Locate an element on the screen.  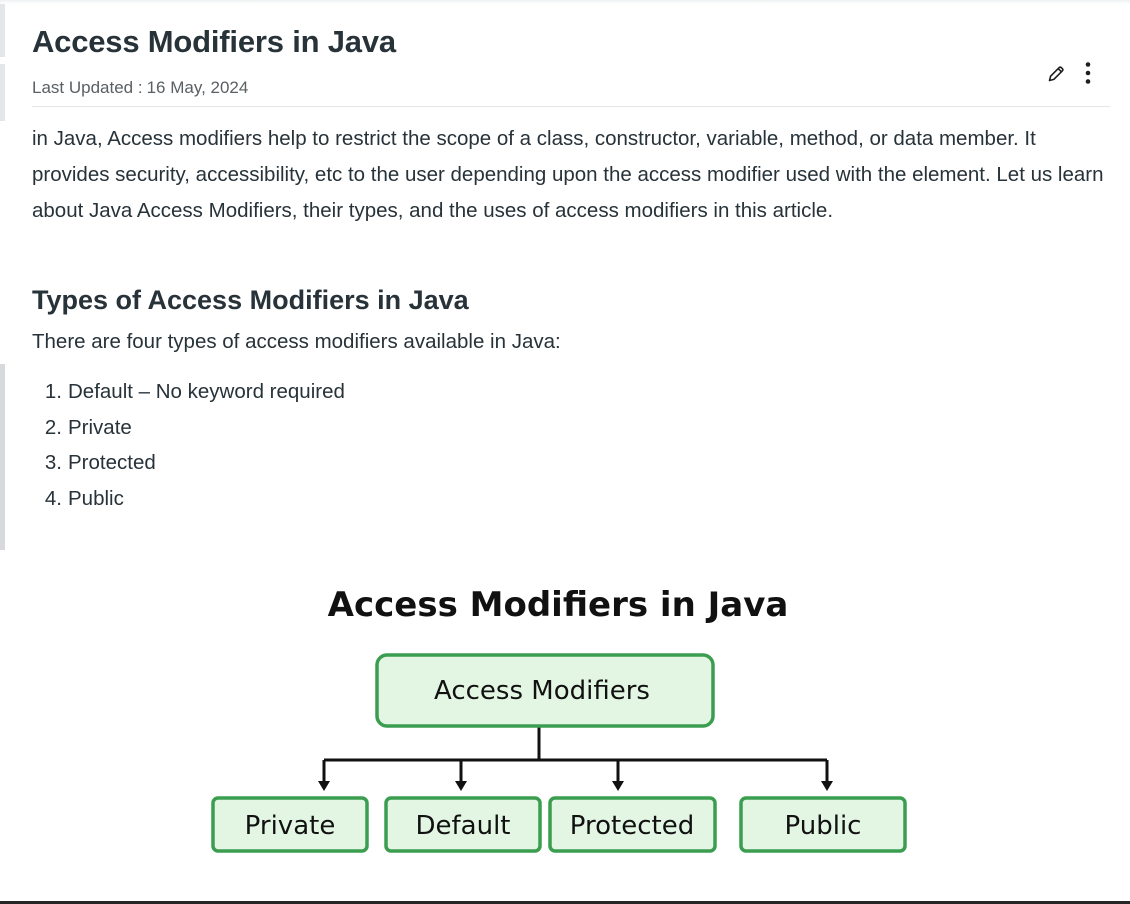
edit-button is located at coordinates (1056, 74).